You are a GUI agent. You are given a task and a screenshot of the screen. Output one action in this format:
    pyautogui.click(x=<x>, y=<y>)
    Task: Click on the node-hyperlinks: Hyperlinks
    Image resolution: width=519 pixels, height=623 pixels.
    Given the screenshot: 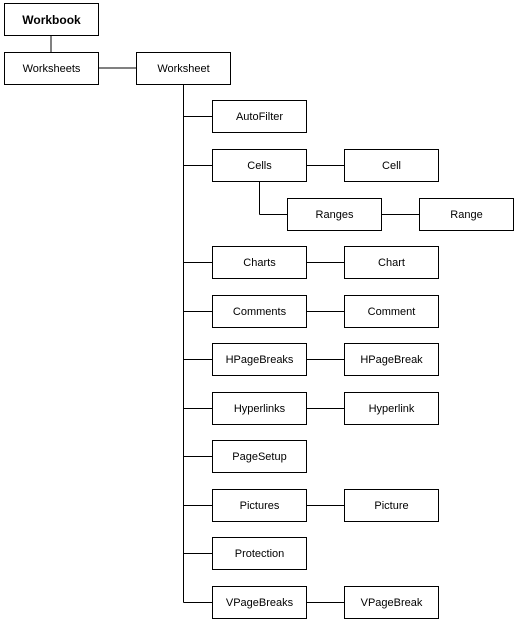 What is the action you would take?
    pyautogui.click(x=259, y=408)
    